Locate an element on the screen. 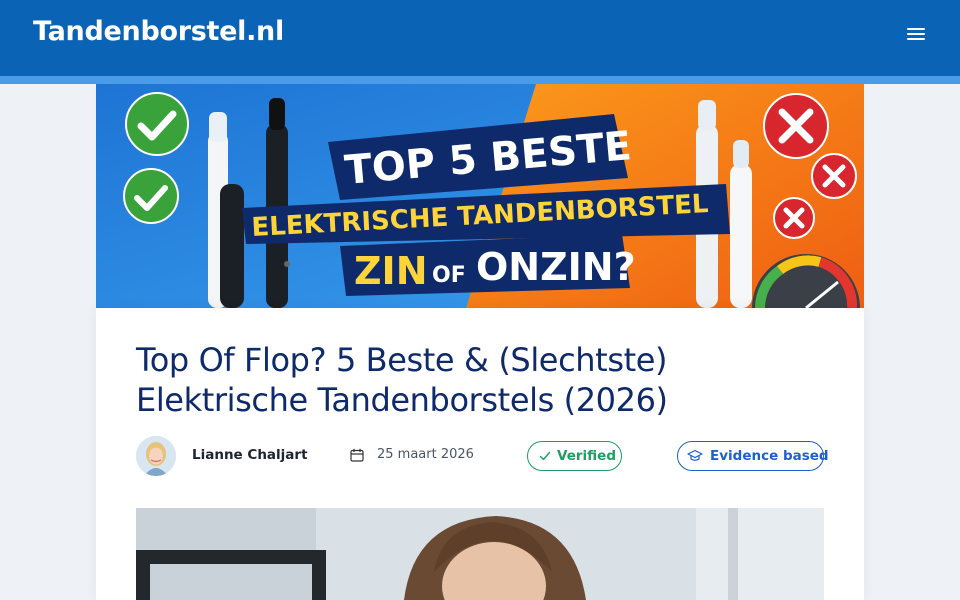  author-avatar is located at coordinates (156, 456).